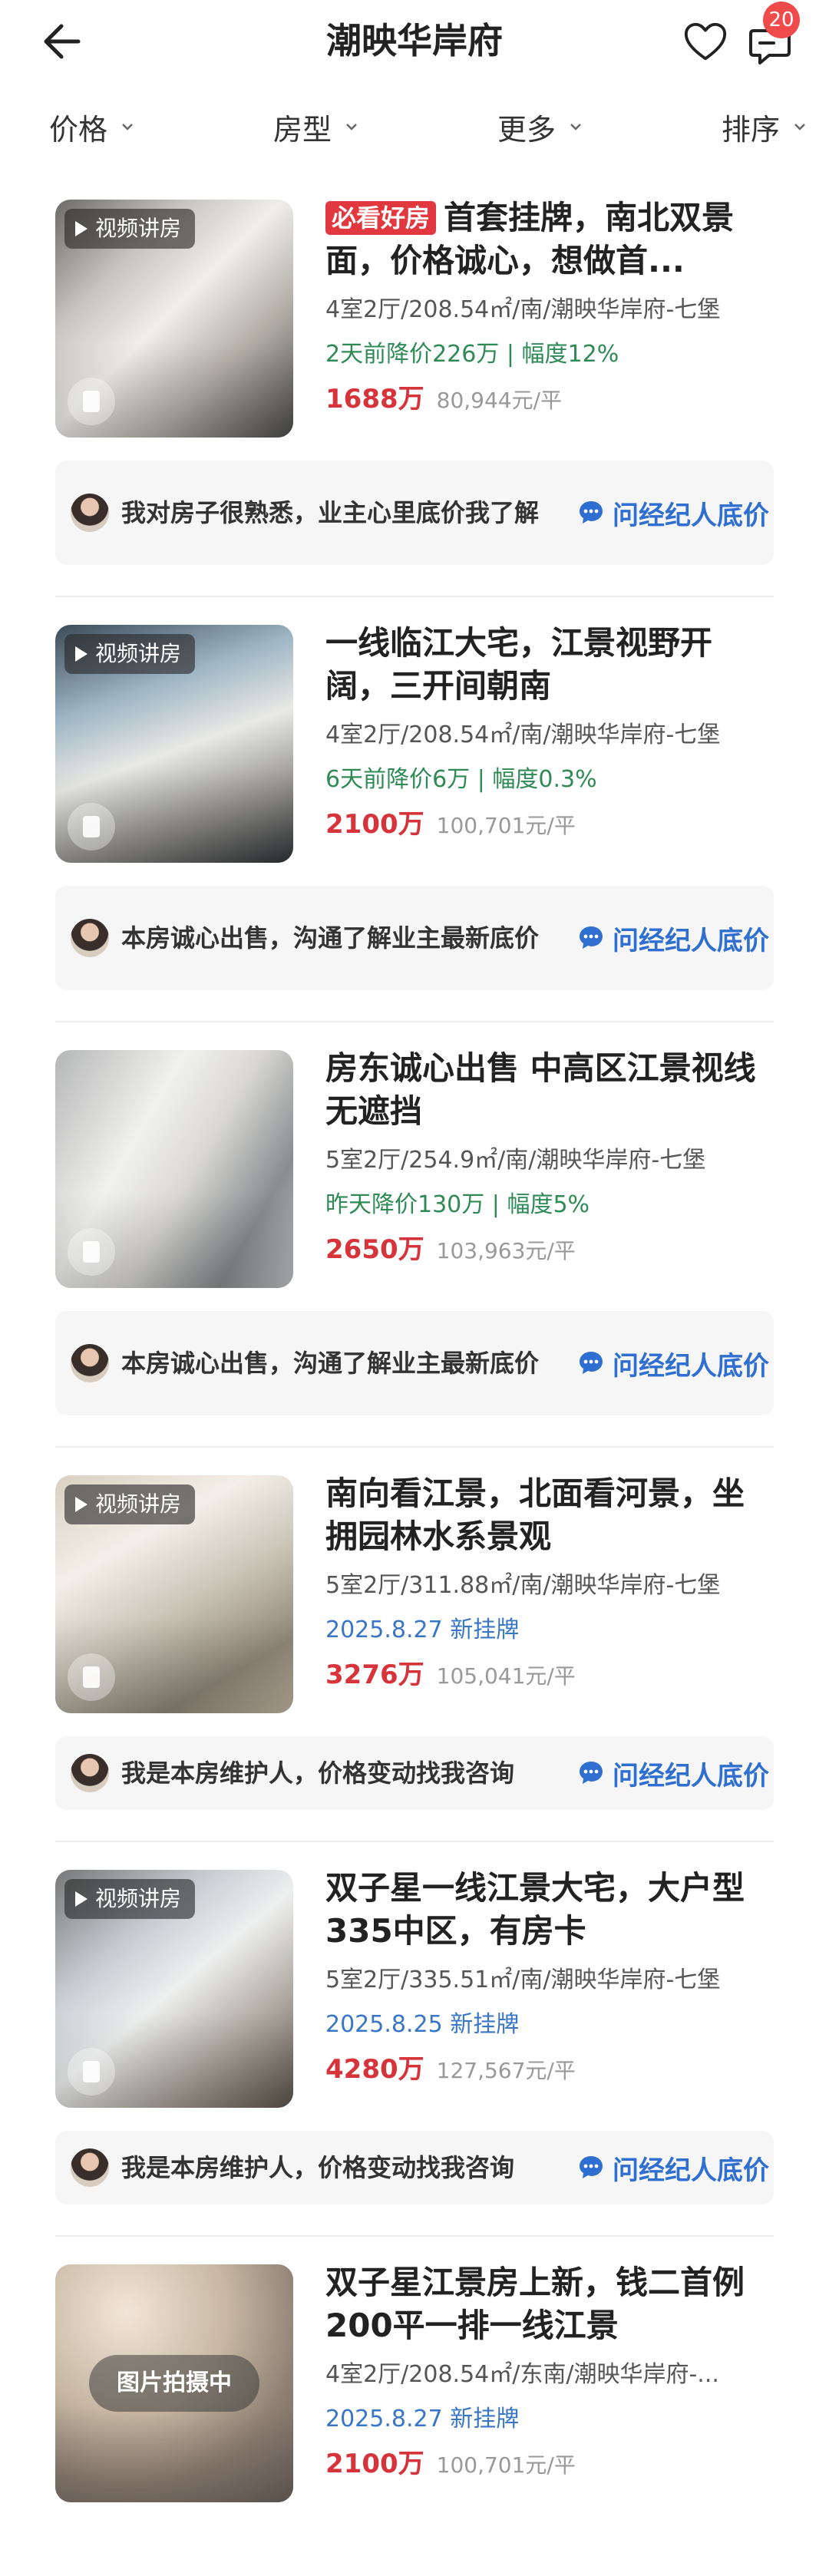 This screenshot has height=2576, width=829. I want to click on total-price: 1688万, so click(374, 399).